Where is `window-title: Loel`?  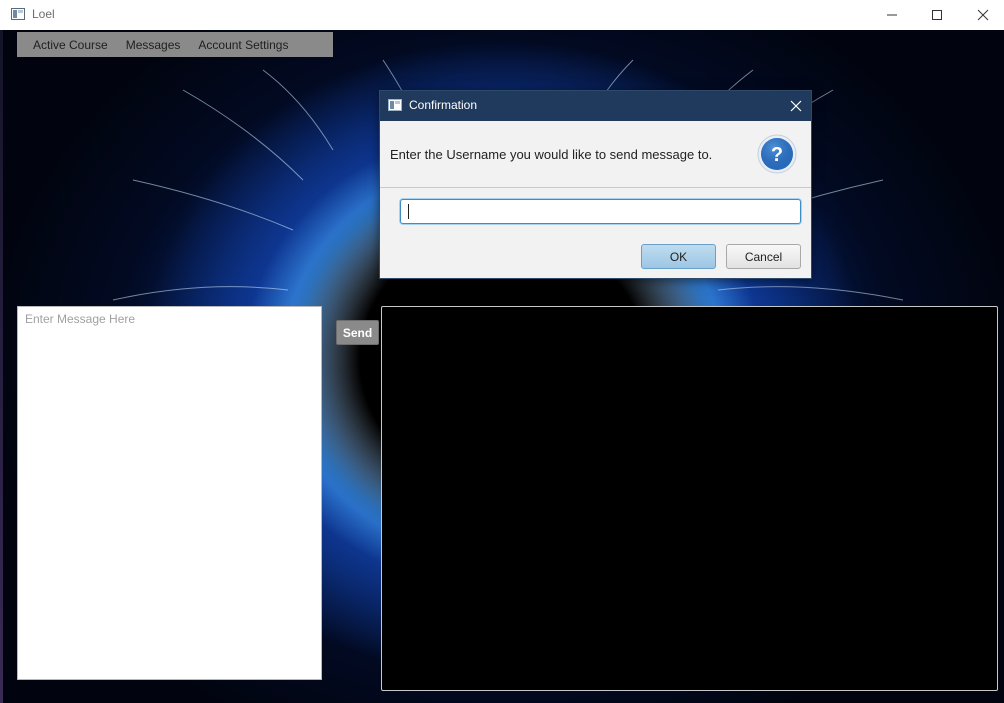
window-title: Loel is located at coordinates (43, 14).